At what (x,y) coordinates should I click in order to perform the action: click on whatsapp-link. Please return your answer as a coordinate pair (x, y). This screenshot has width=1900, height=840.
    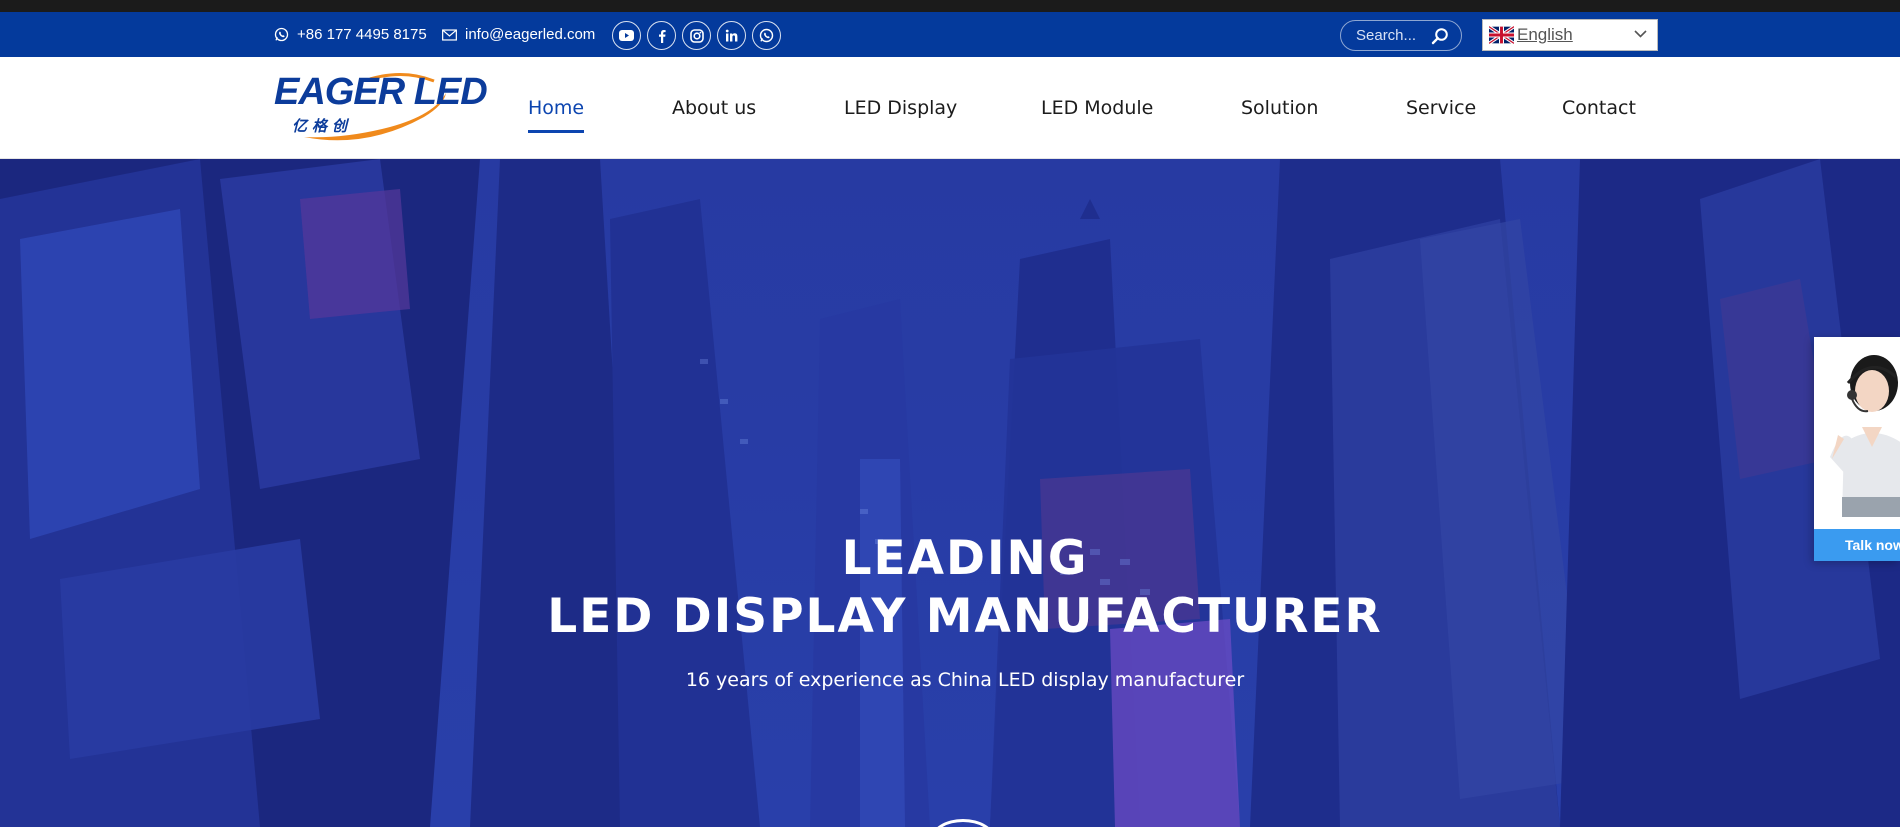
    Looking at the image, I should click on (766, 35).